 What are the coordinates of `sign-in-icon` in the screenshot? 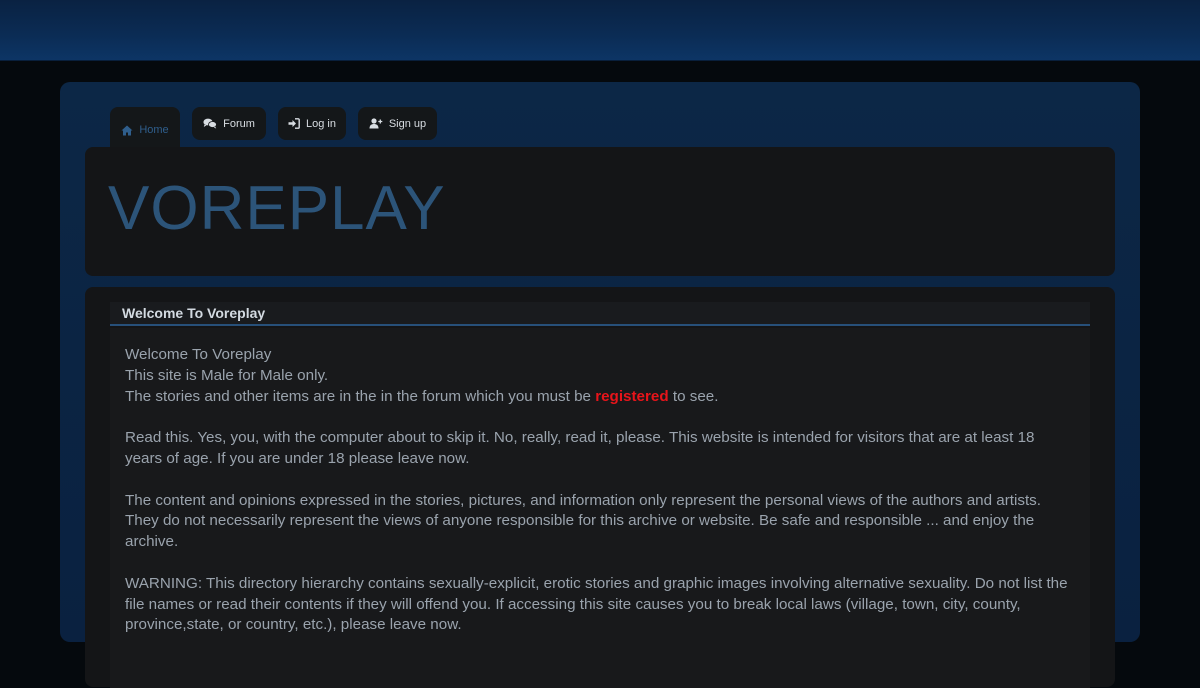 It's located at (294, 123).